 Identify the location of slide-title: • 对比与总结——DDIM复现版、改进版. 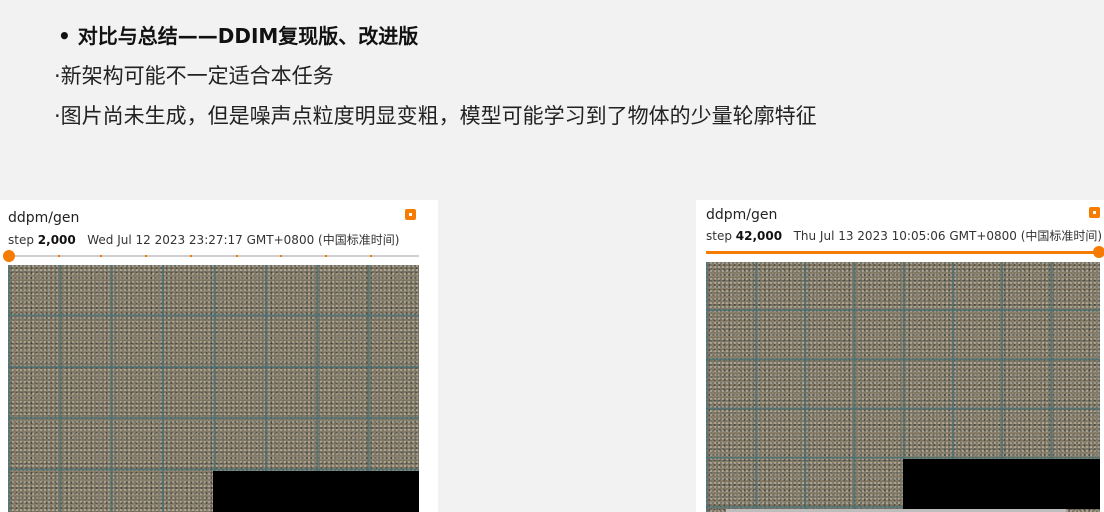
(238, 36).